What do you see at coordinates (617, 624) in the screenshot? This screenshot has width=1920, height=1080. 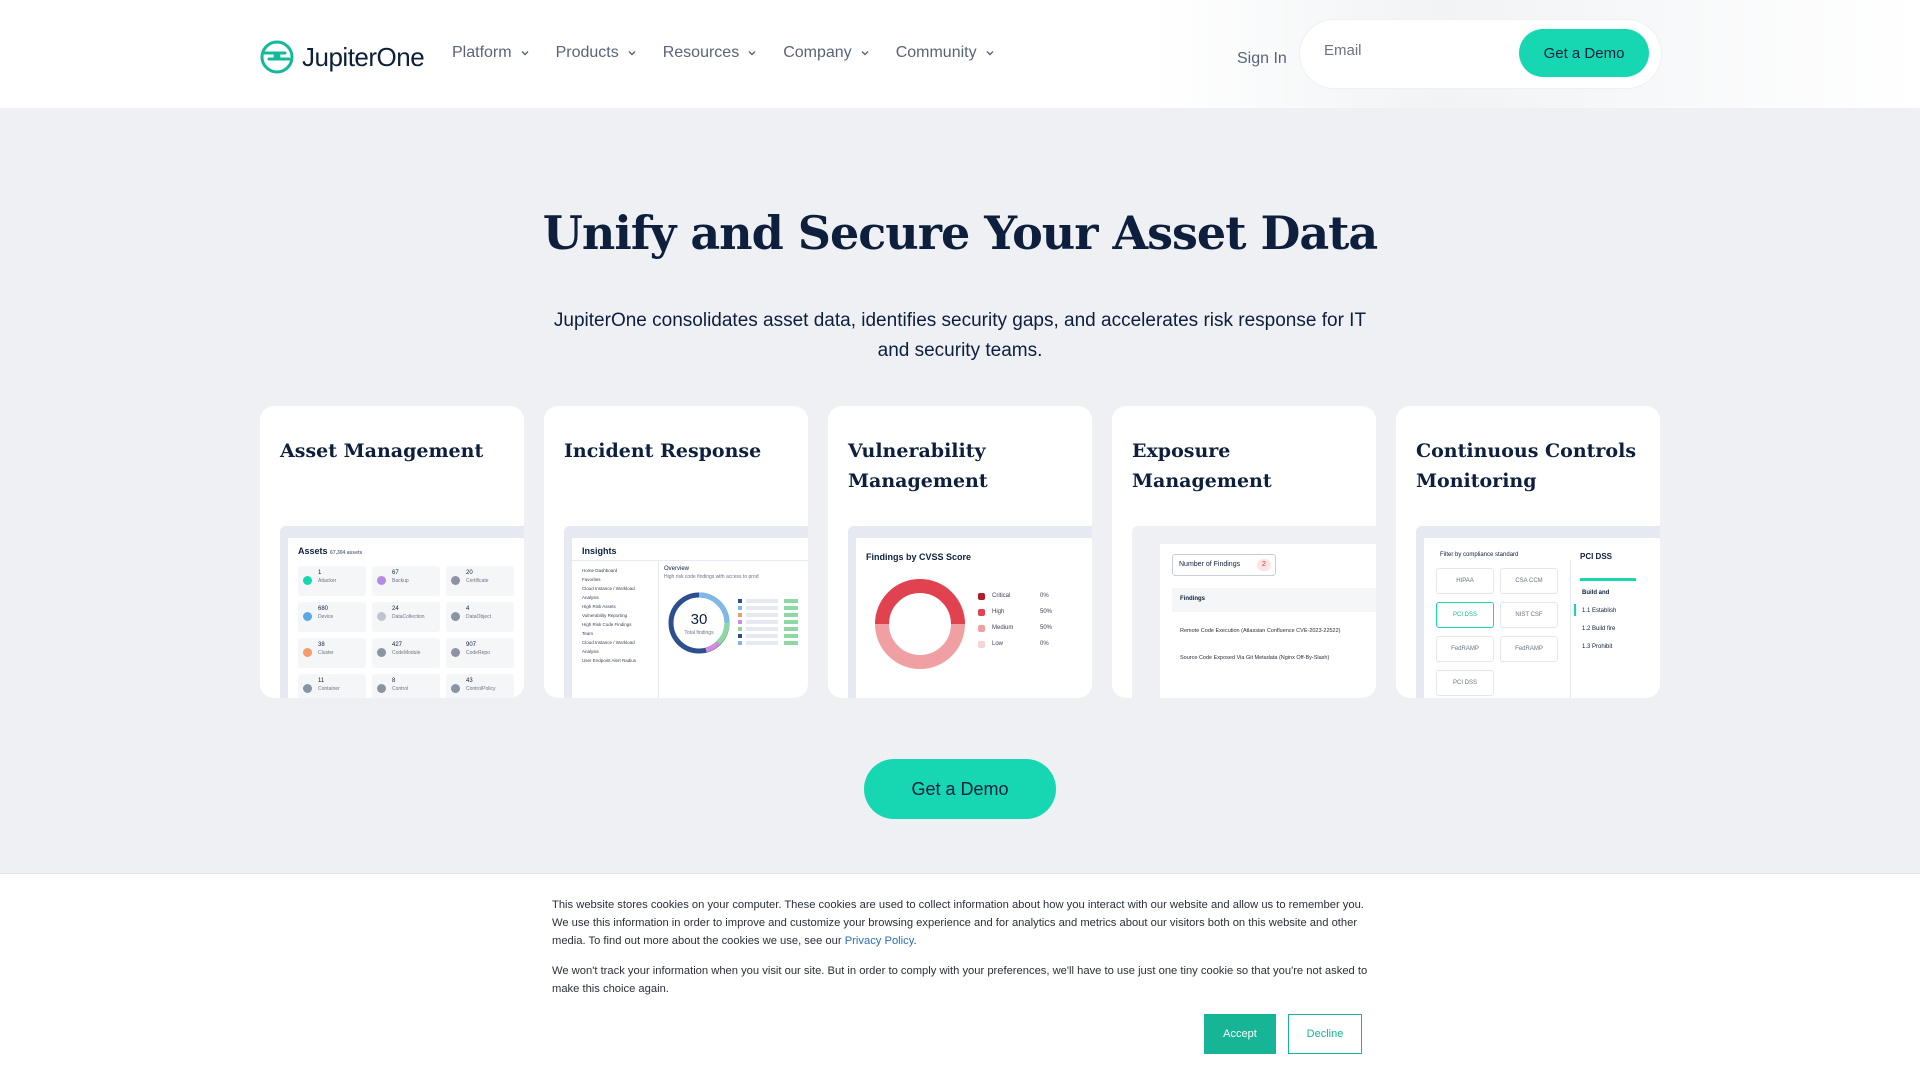 I see `insights-sidebar-item: High Risk Code Findings` at bounding box center [617, 624].